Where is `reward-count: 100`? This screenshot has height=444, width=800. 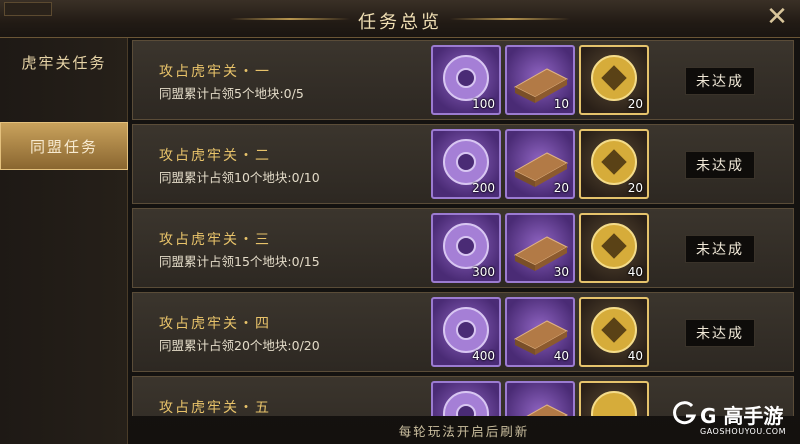 reward-count: 100 is located at coordinates (483, 104).